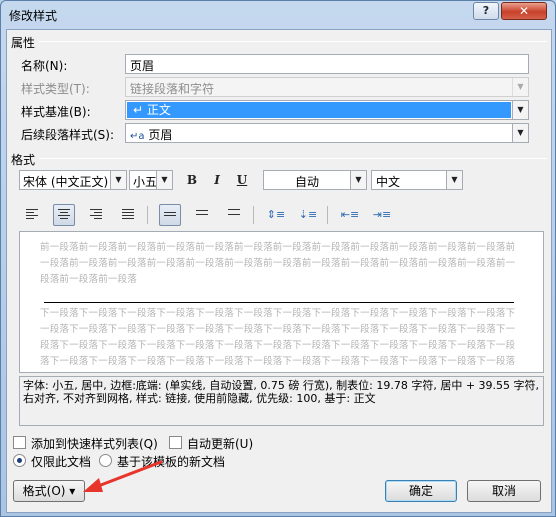  I want to click on font-color-value: 自动, so click(306, 182).